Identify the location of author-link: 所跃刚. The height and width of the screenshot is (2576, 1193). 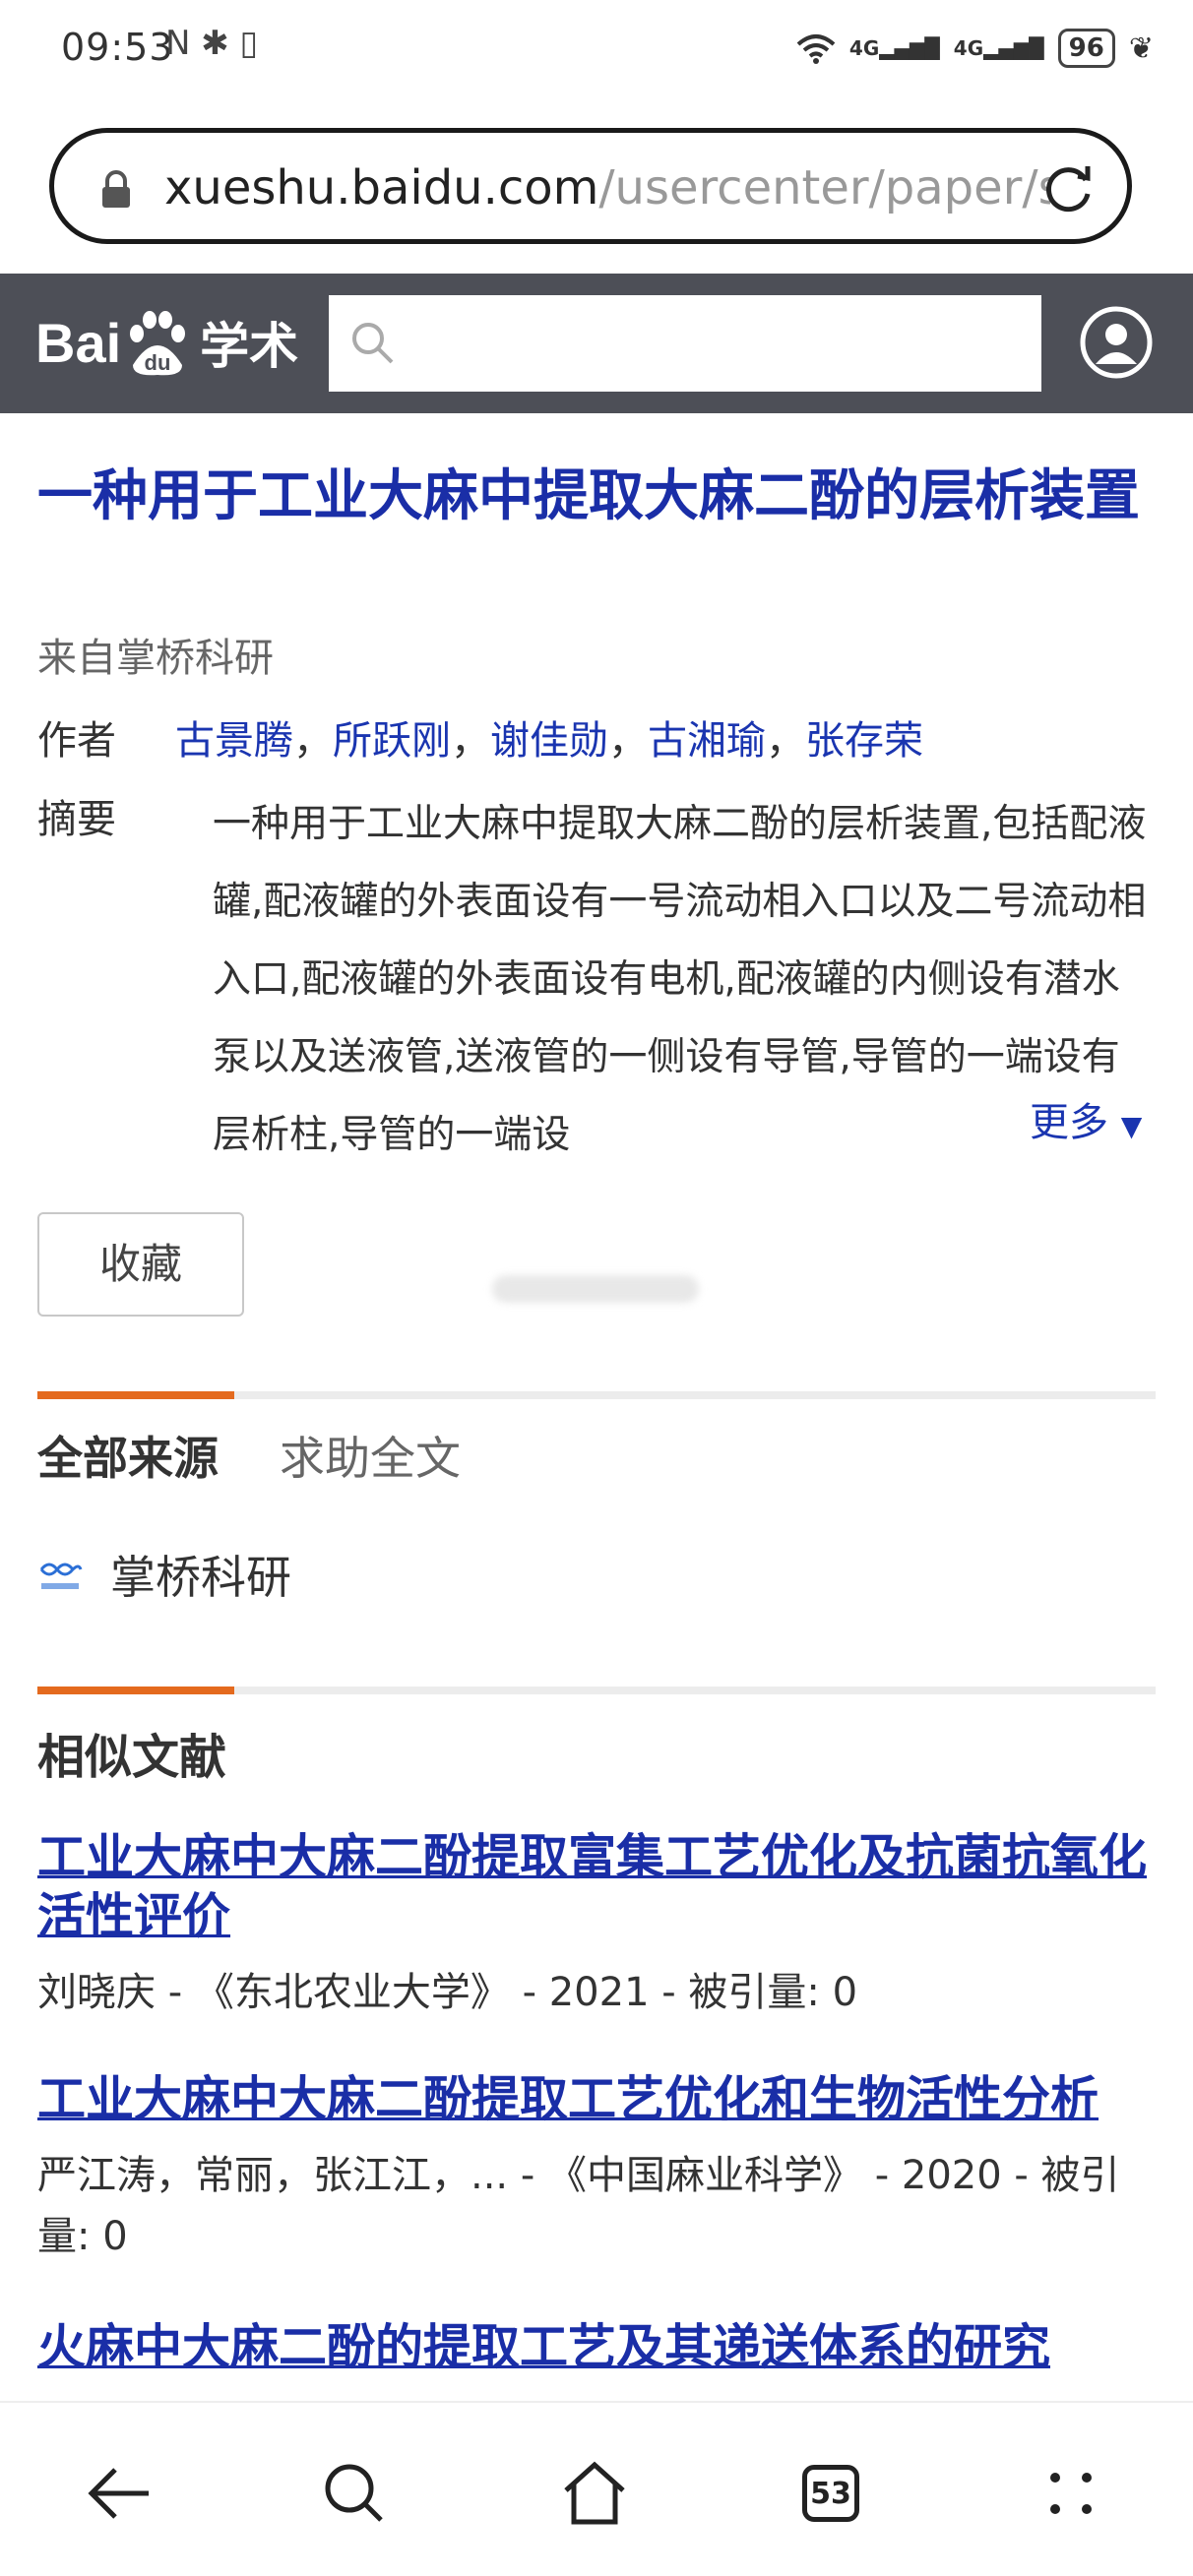
(392, 741).